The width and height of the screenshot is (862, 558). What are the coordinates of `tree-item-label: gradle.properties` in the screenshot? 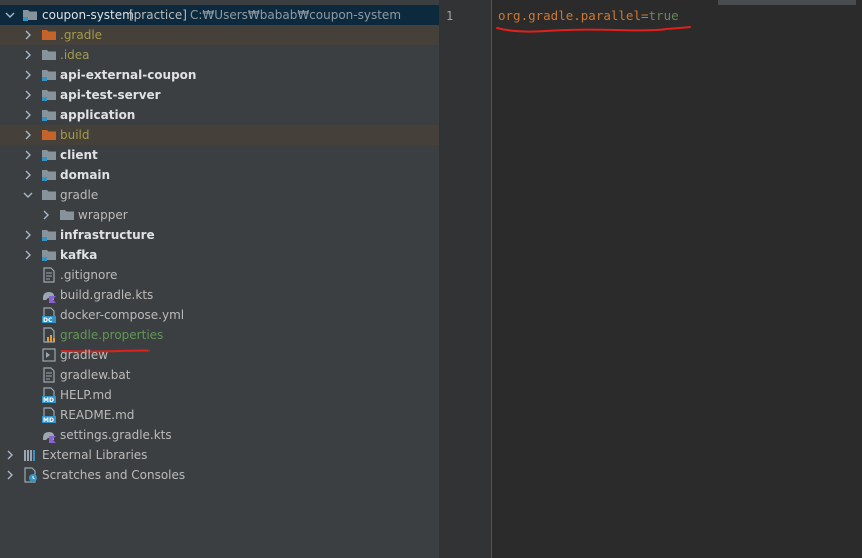 It's located at (112, 335).